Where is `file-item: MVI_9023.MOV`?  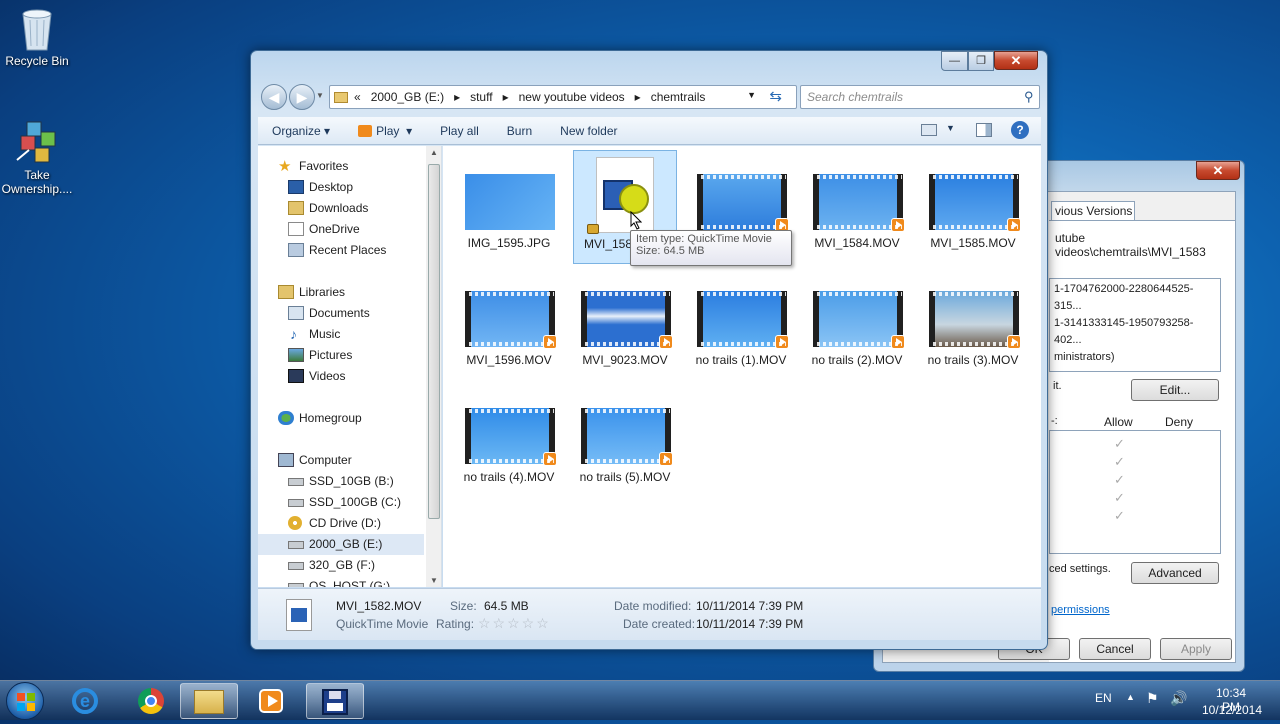
file-item: MVI_9023.MOV is located at coordinates (625, 324).